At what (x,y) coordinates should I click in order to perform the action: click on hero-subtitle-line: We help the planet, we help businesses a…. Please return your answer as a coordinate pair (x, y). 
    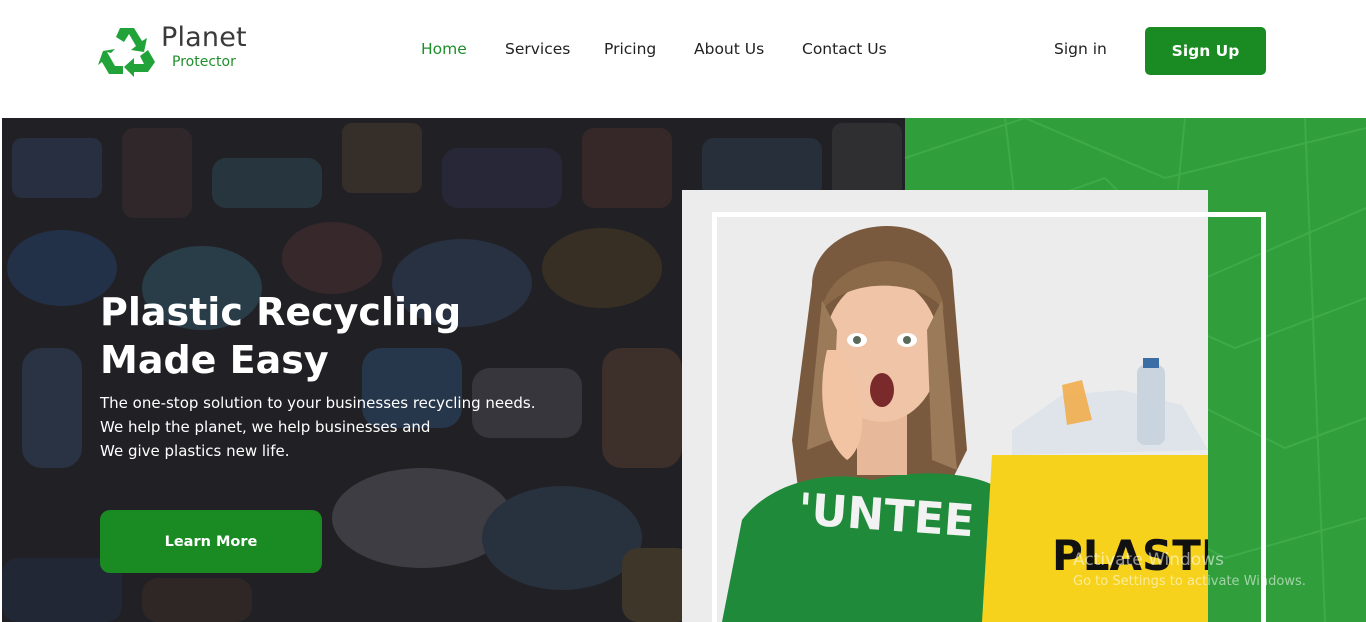
    Looking at the image, I should click on (265, 427).